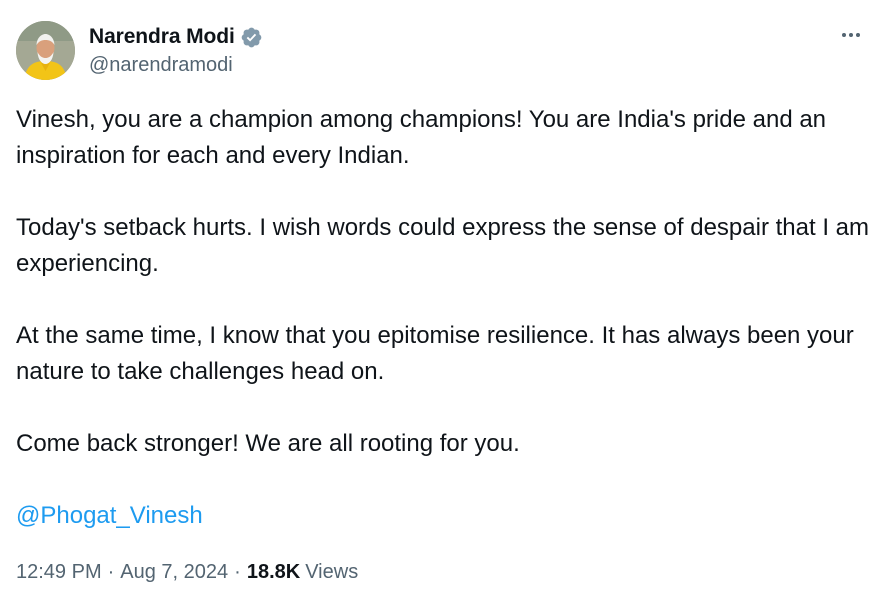 This screenshot has width=885, height=593. I want to click on avatar, so click(45, 50).